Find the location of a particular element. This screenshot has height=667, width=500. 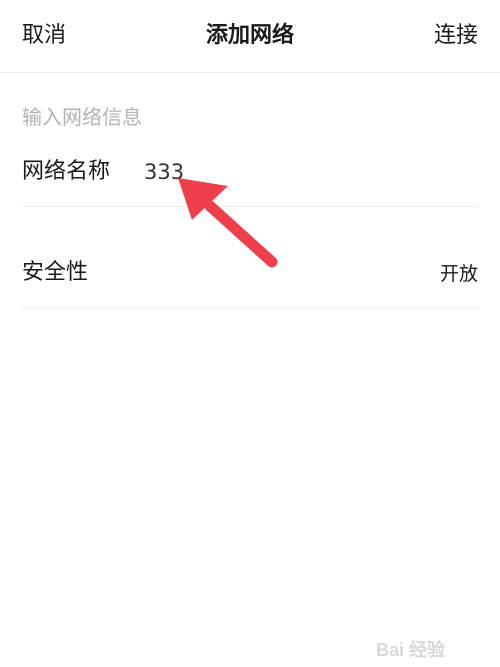

network-name-label: 网络名称 is located at coordinates (66, 171).